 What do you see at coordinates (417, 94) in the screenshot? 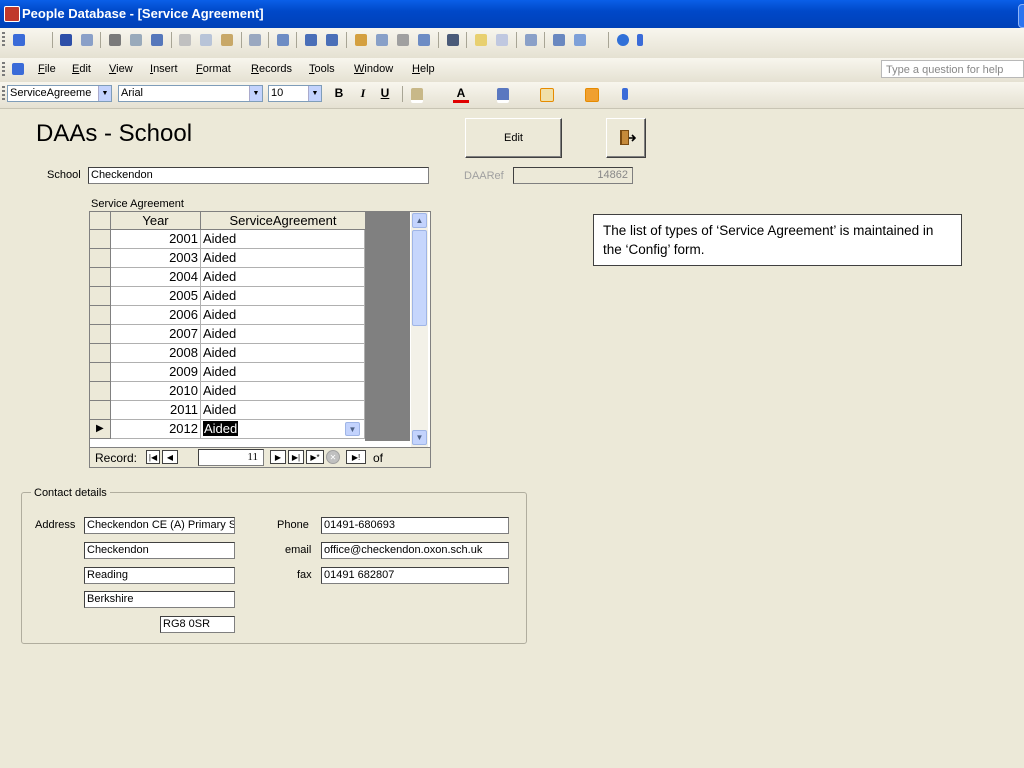
I see `fill-color-icon` at bounding box center [417, 94].